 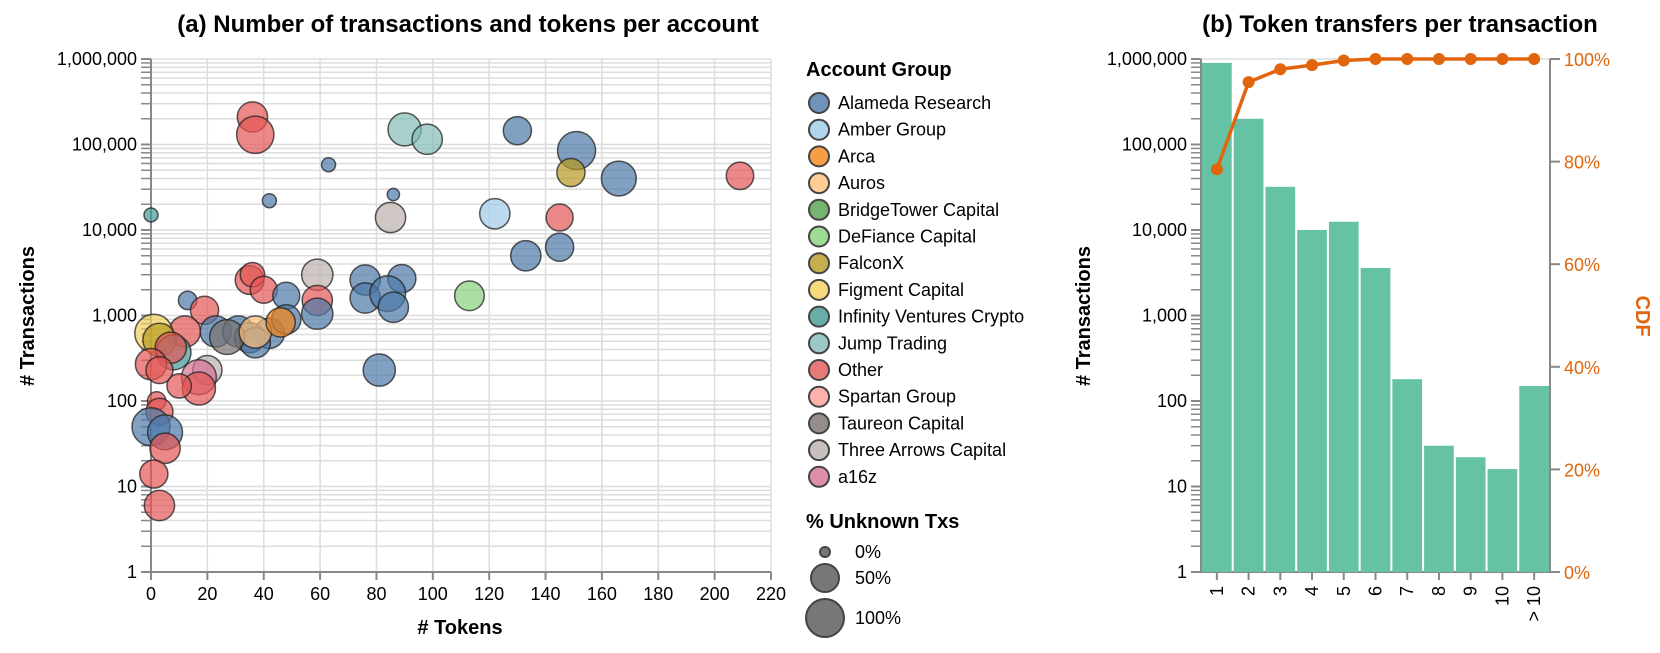 What do you see at coordinates (901, 423) in the screenshot?
I see `legend-label: Taureon Capital` at bounding box center [901, 423].